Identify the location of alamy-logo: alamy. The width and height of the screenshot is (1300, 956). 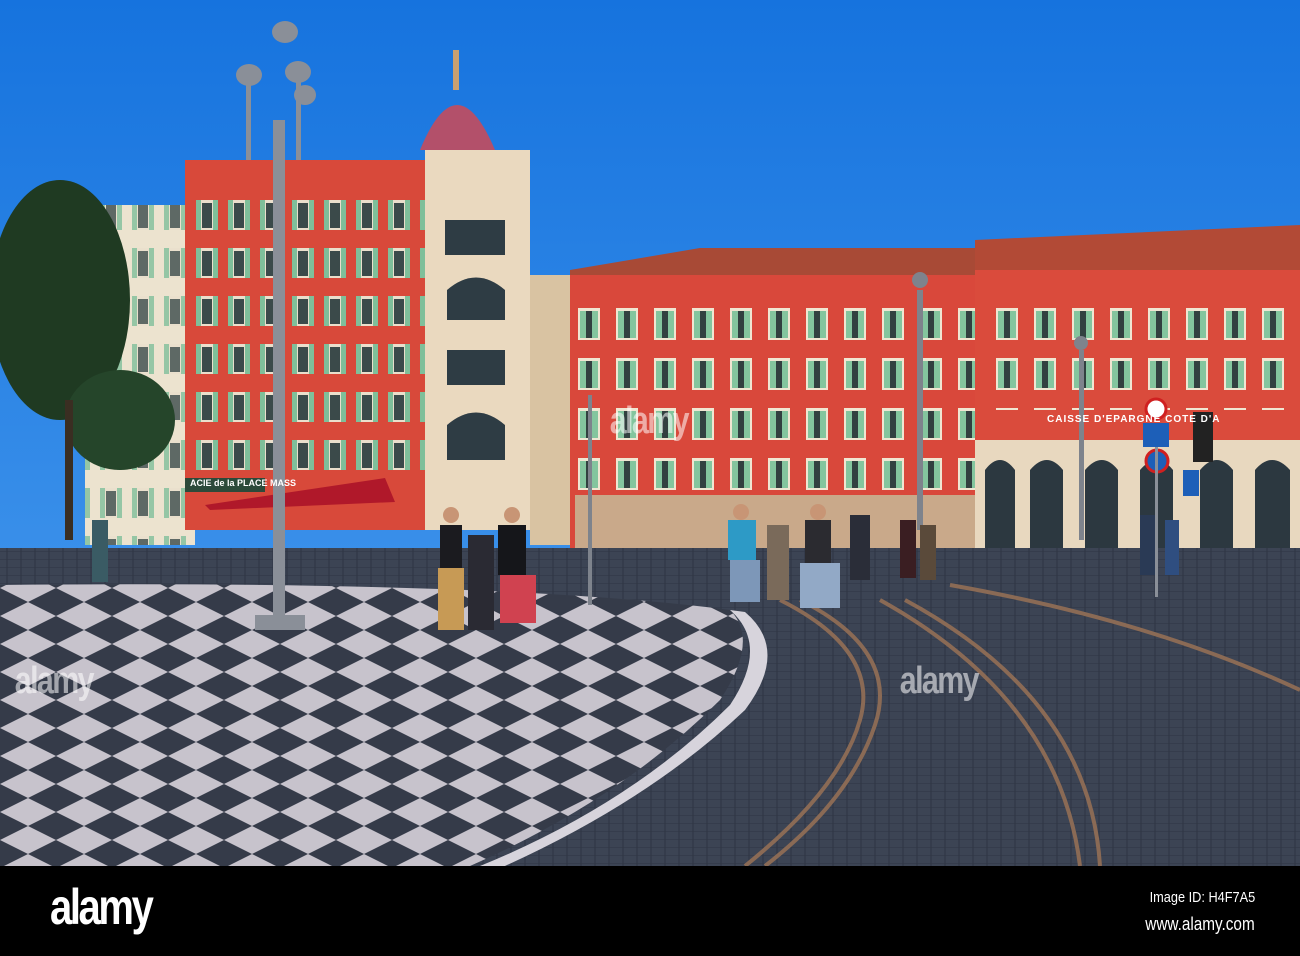
(102, 907).